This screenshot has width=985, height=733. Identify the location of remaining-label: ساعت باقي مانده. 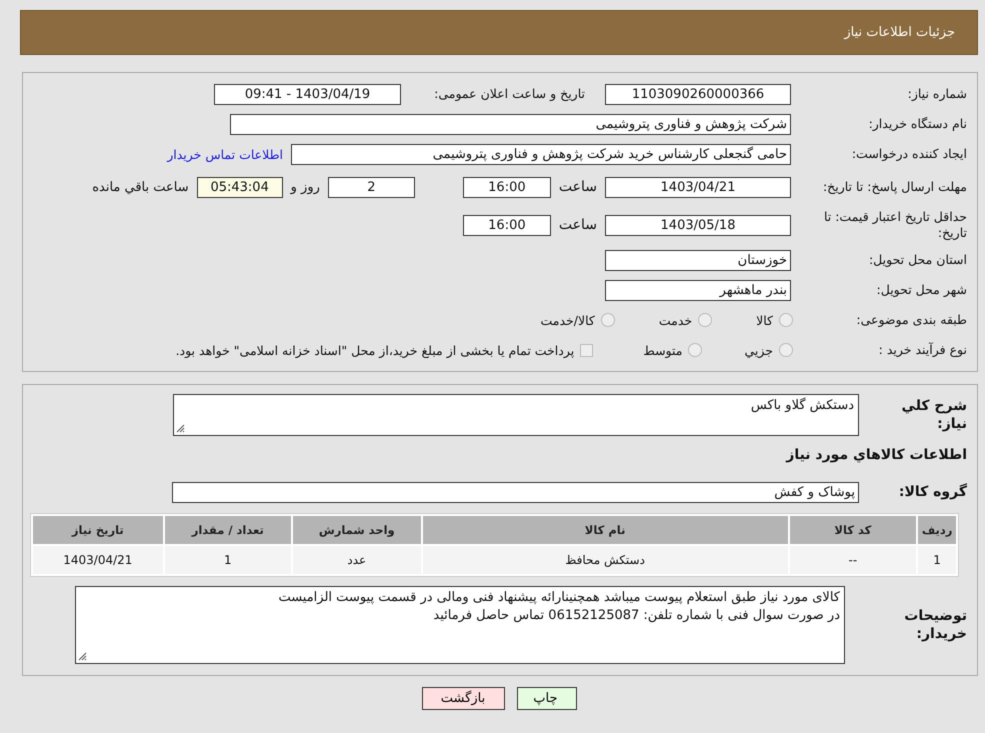
(140, 187).